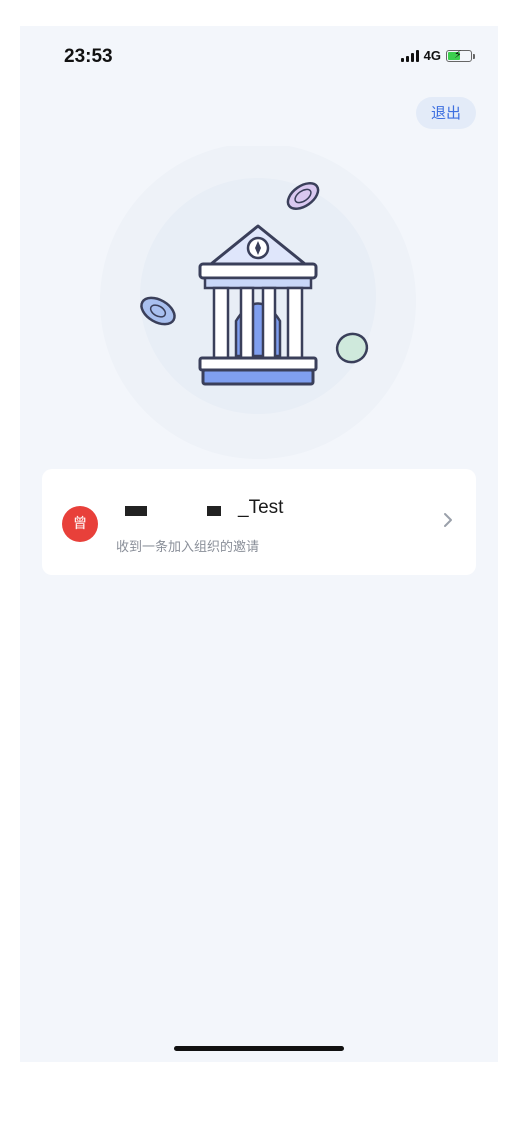 The width and height of the screenshot is (509, 1140). Describe the element at coordinates (259, 1048) in the screenshot. I see `home-indicator` at that location.